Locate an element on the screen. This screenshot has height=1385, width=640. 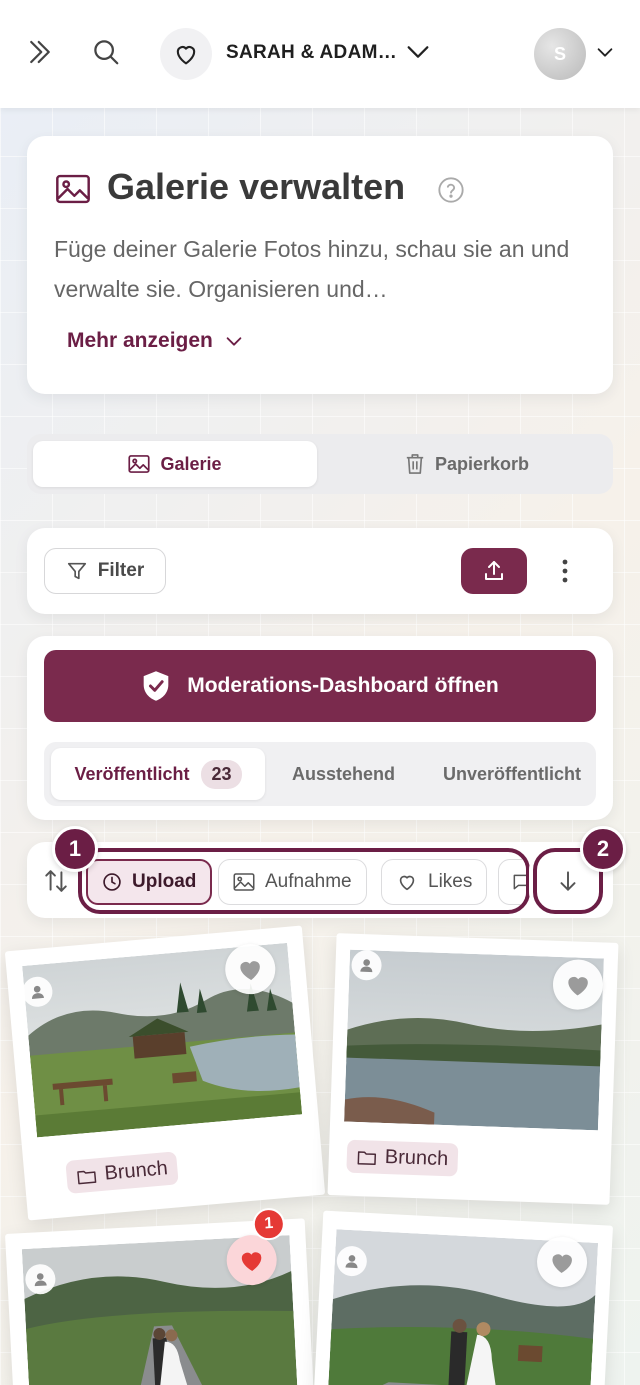
show-more-label: Mehr anzeigen is located at coordinates (140, 340).